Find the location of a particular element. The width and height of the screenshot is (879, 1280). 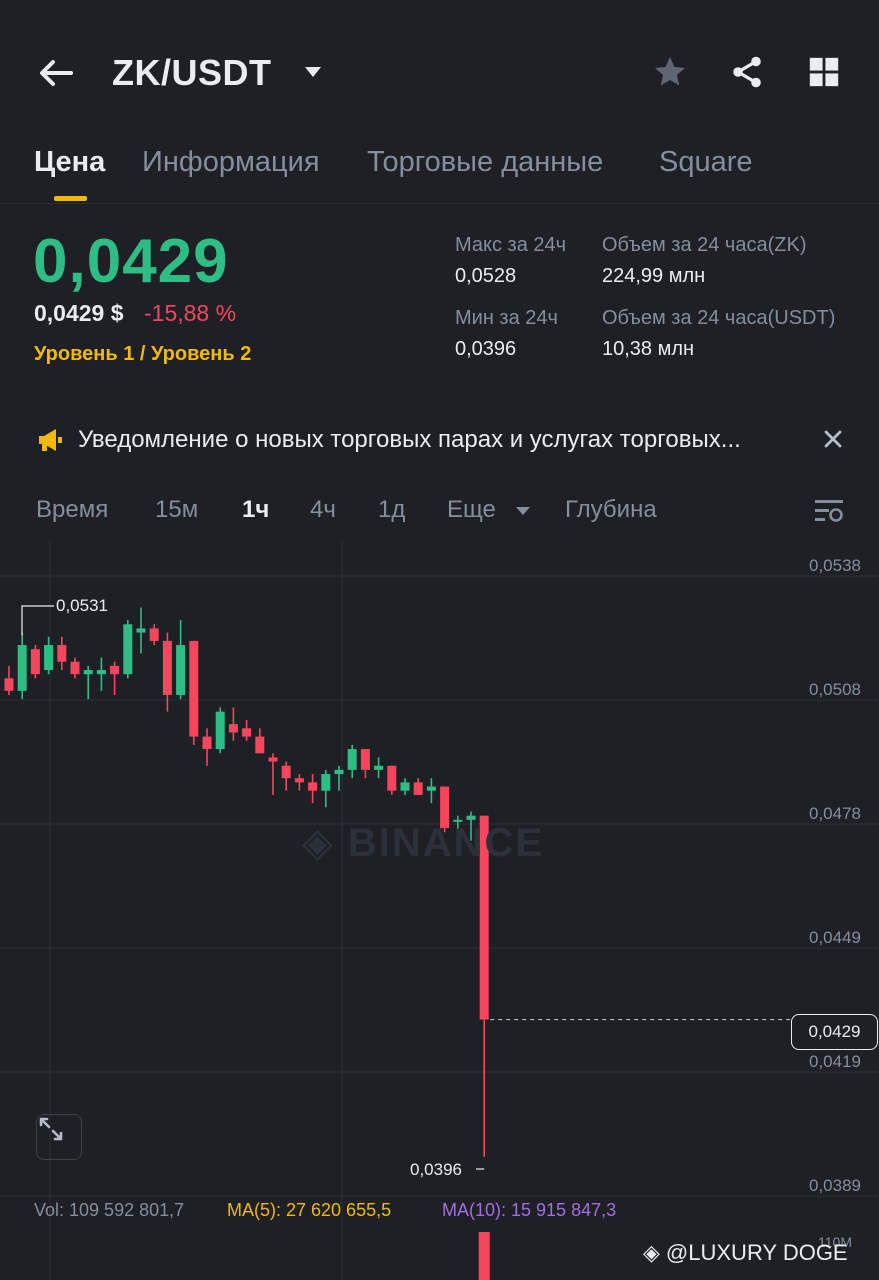

y-axis-label: 0,0508 is located at coordinates (835, 689).